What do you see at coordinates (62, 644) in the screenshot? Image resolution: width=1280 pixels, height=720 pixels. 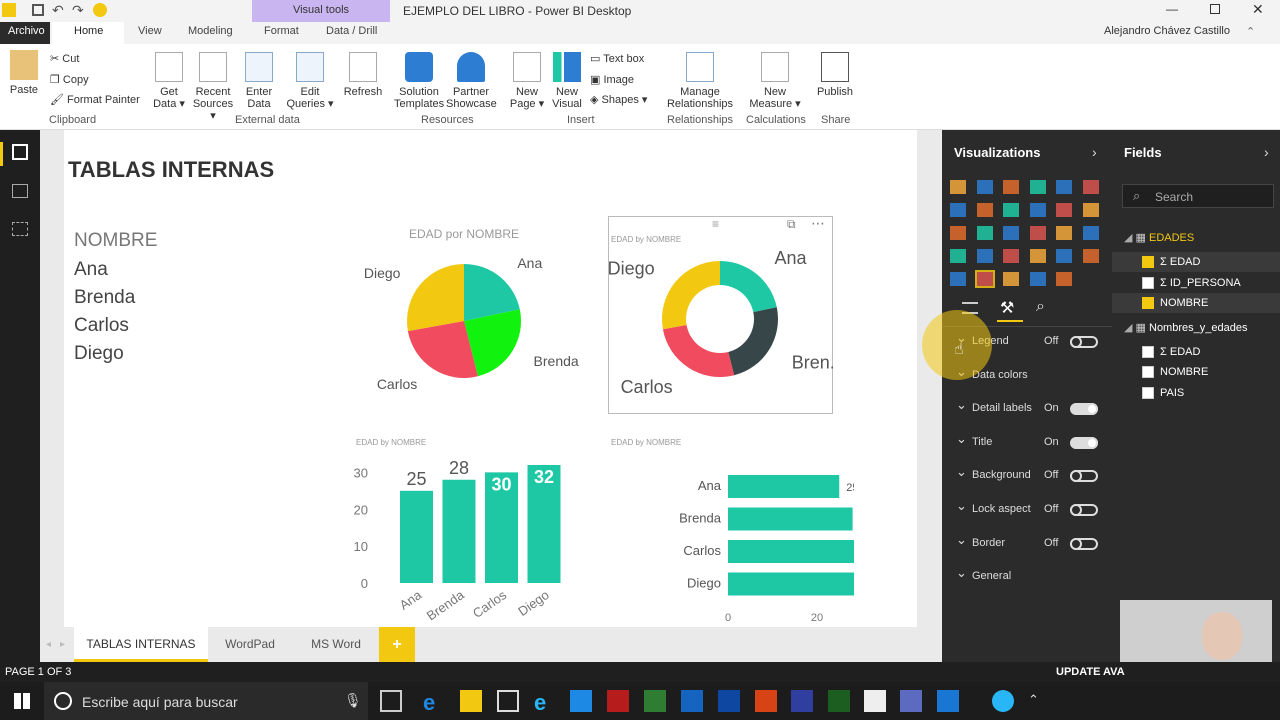 I see `next-page-icon: ▸` at bounding box center [62, 644].